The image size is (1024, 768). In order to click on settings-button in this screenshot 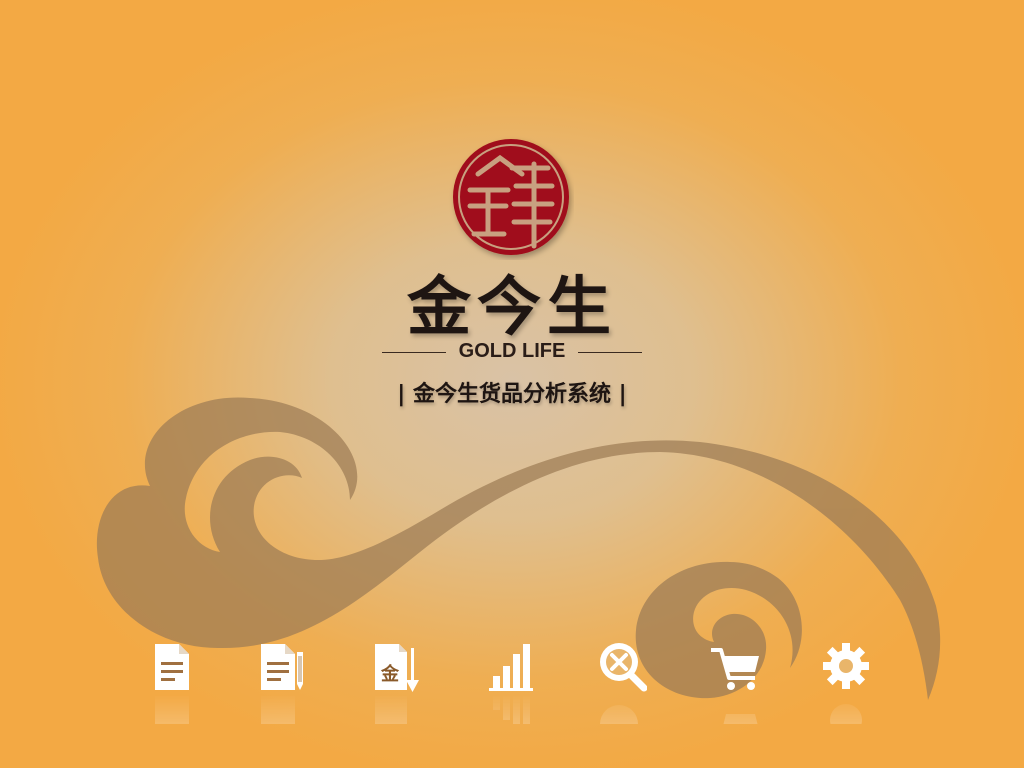, I will do `click(846, 682)`.